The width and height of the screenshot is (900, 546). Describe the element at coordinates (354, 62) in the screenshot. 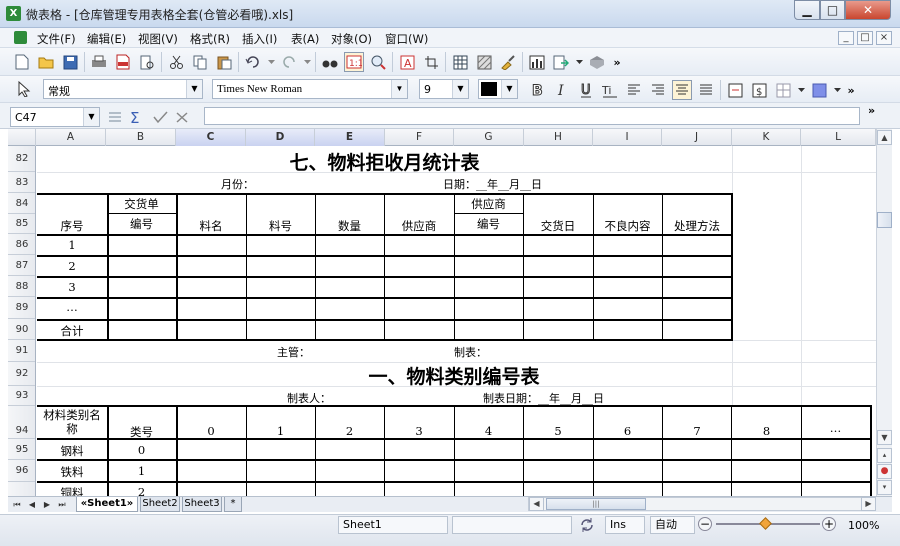

I see `actual-size-icon: 1:1` at that location.